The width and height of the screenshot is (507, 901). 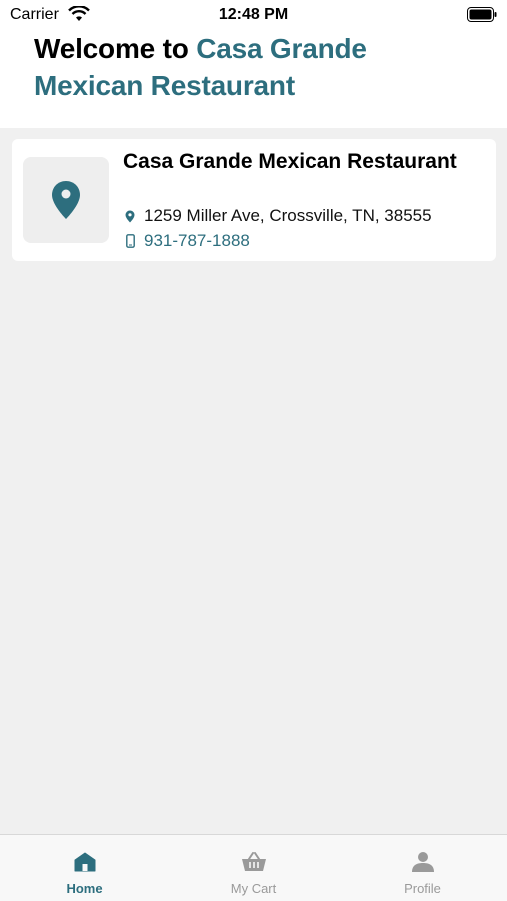 I want to click on address-row: 1259 Miller Ave, Crossville, TN, 38555, so click(x=277, y=216).